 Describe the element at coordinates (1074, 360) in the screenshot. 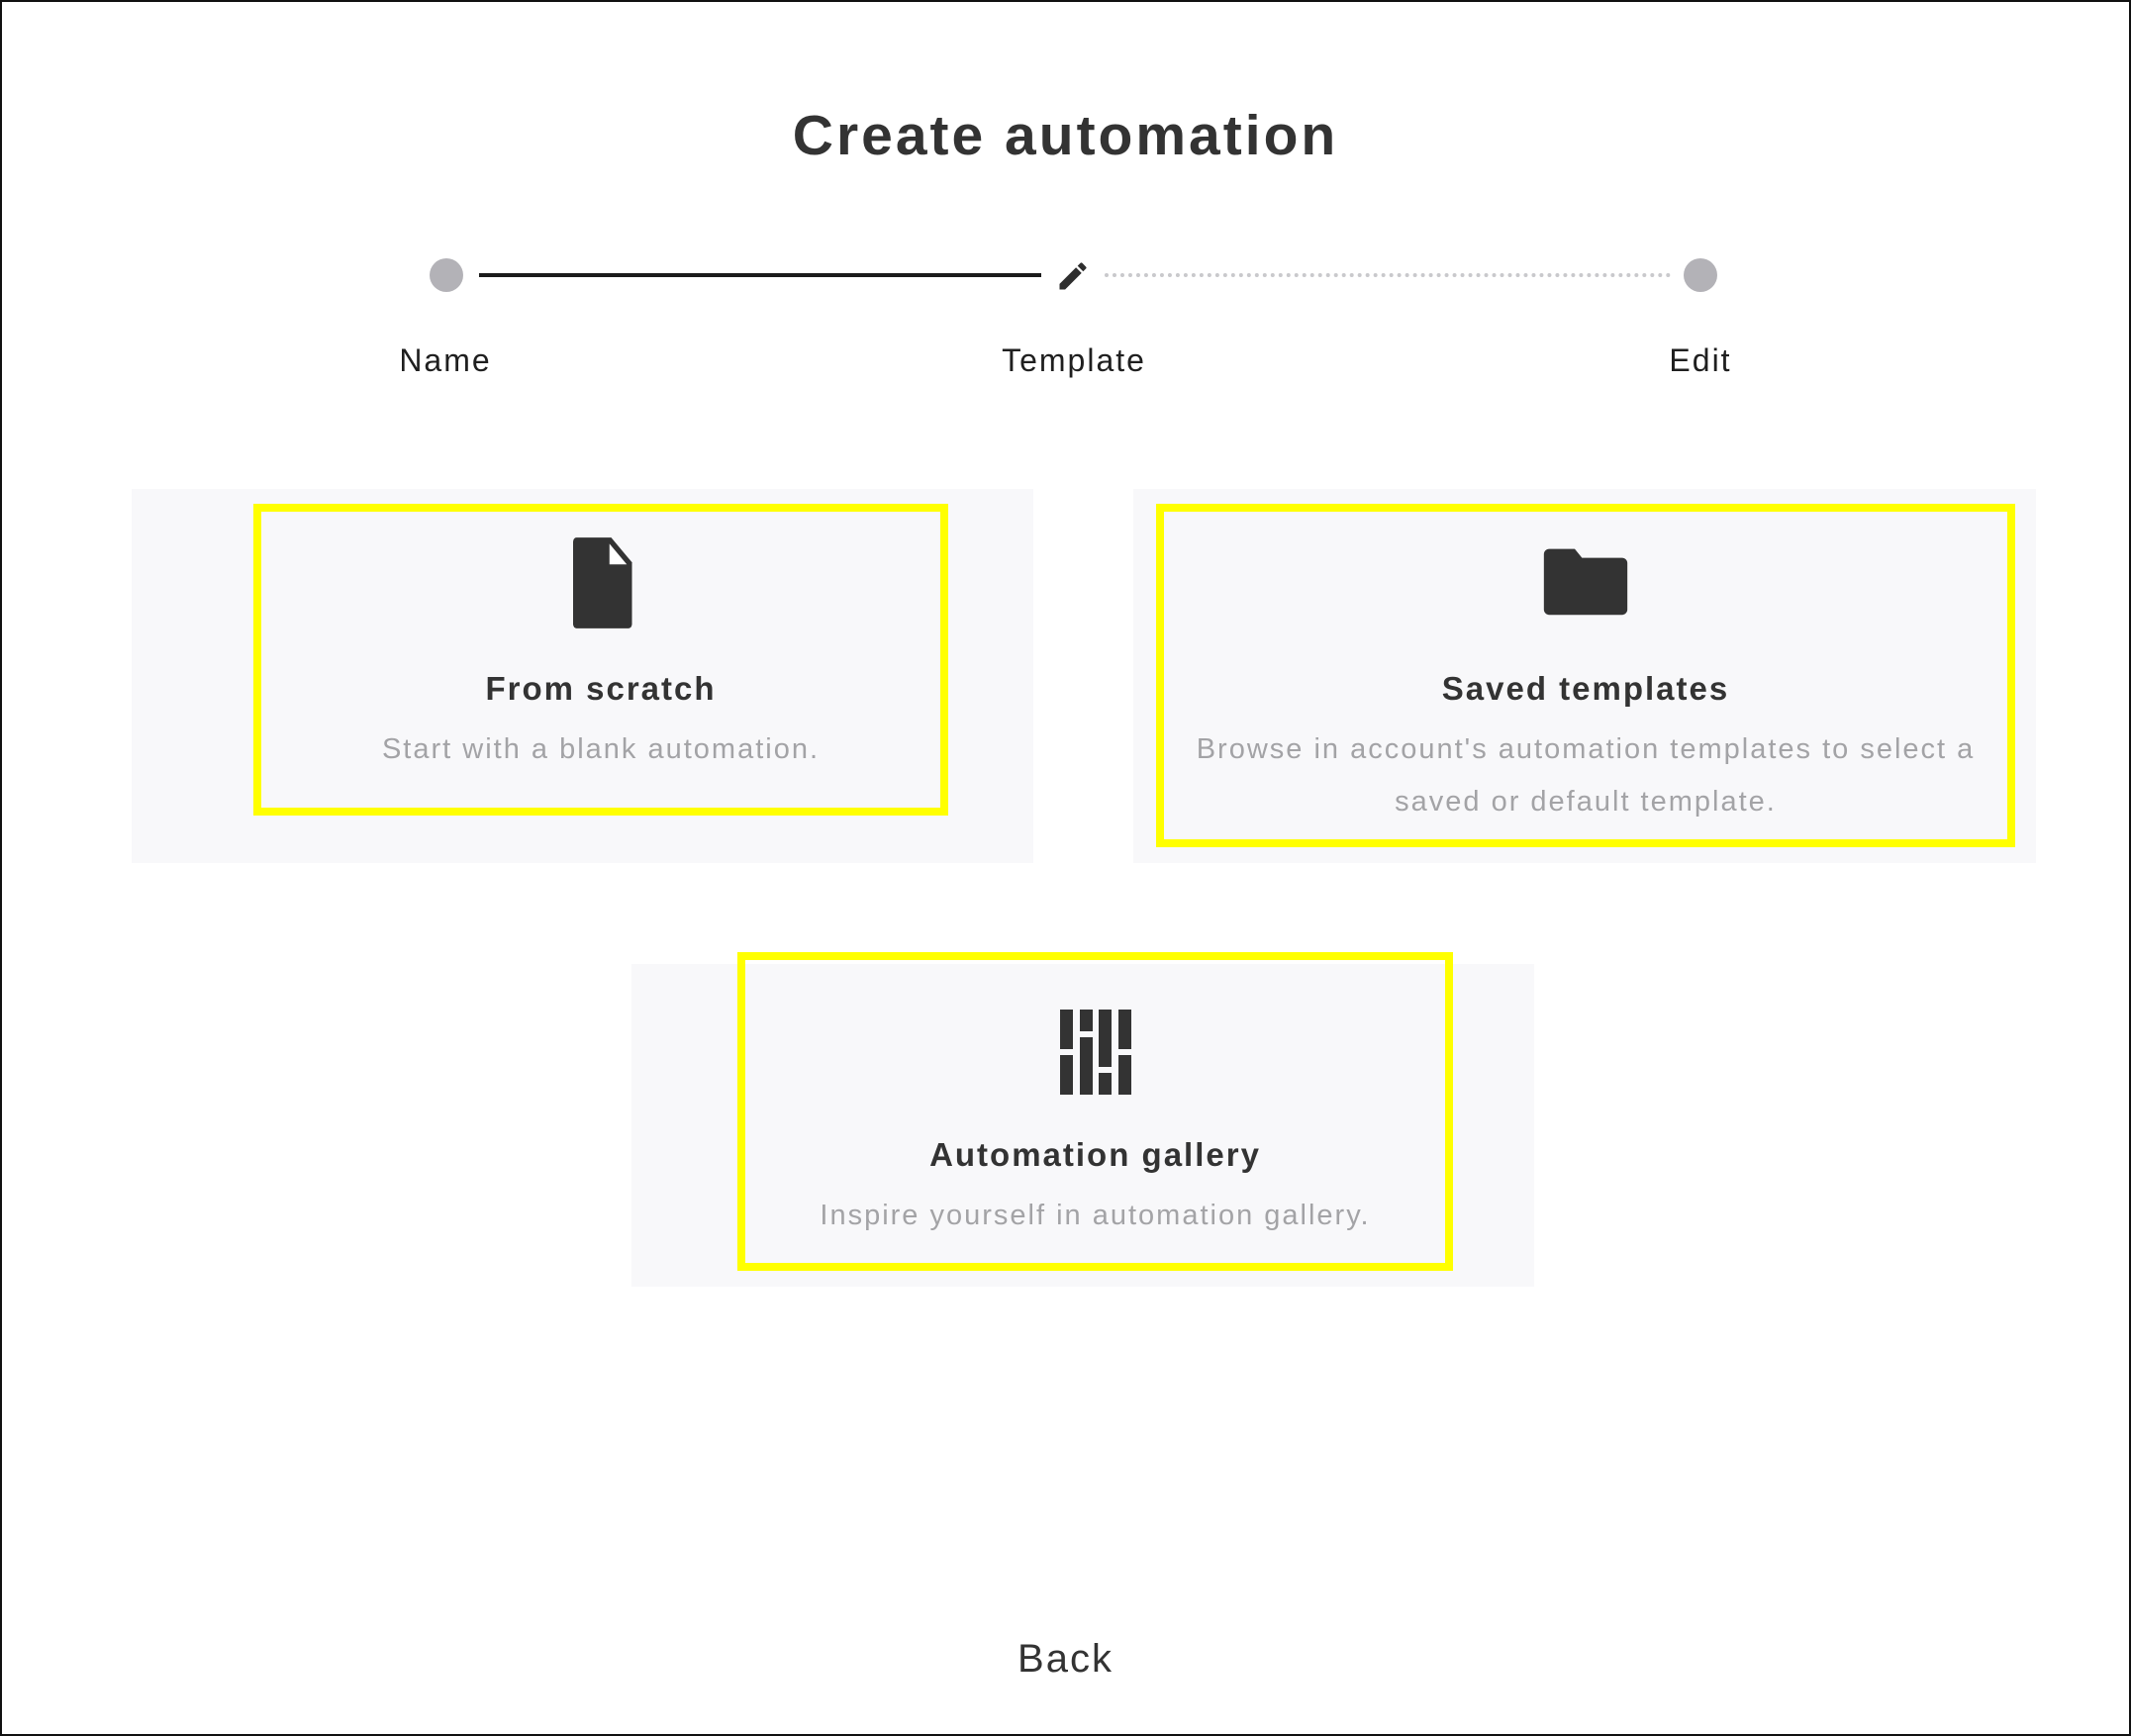

I see `step-label-template: Template` at that location.